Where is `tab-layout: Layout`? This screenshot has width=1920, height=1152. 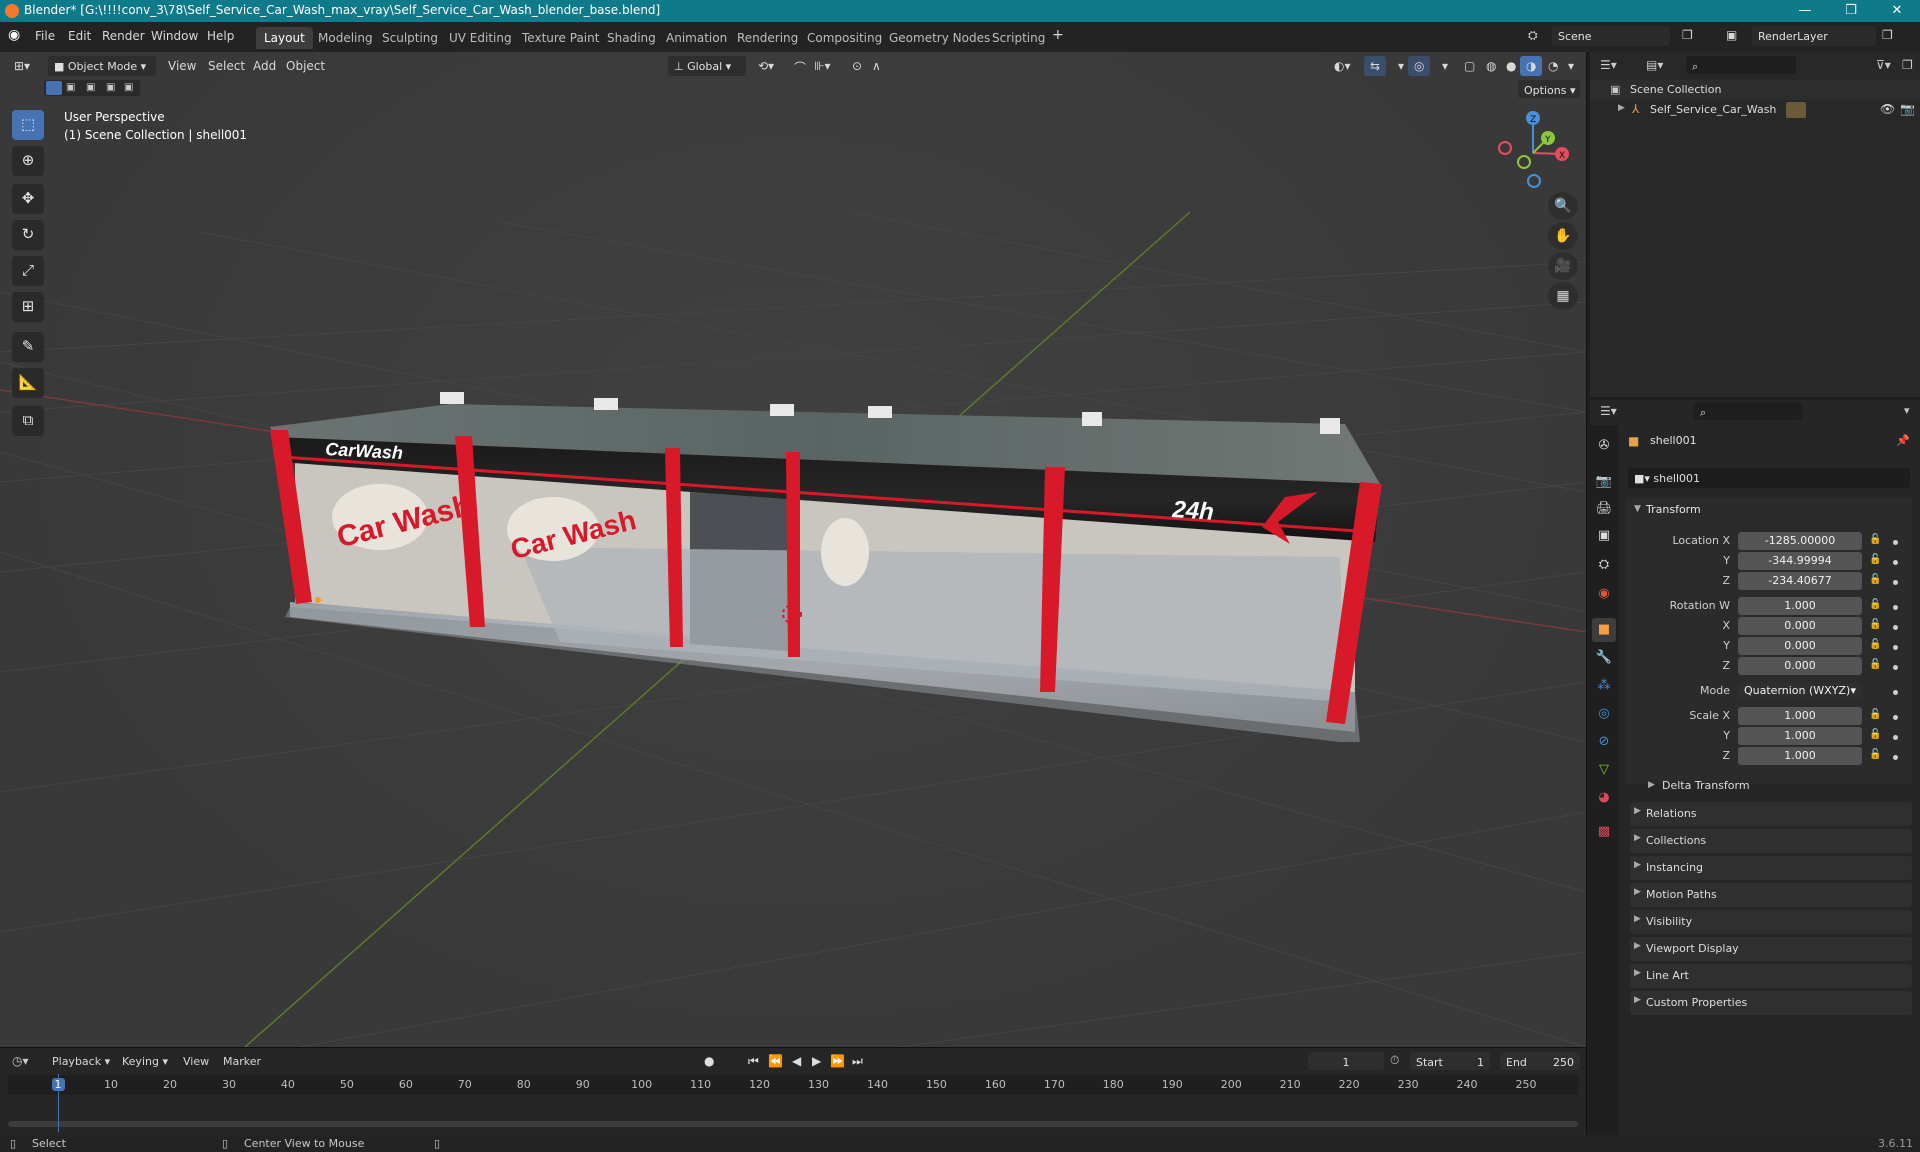
tab-layout: Layout is located at coordinates (284, 38).